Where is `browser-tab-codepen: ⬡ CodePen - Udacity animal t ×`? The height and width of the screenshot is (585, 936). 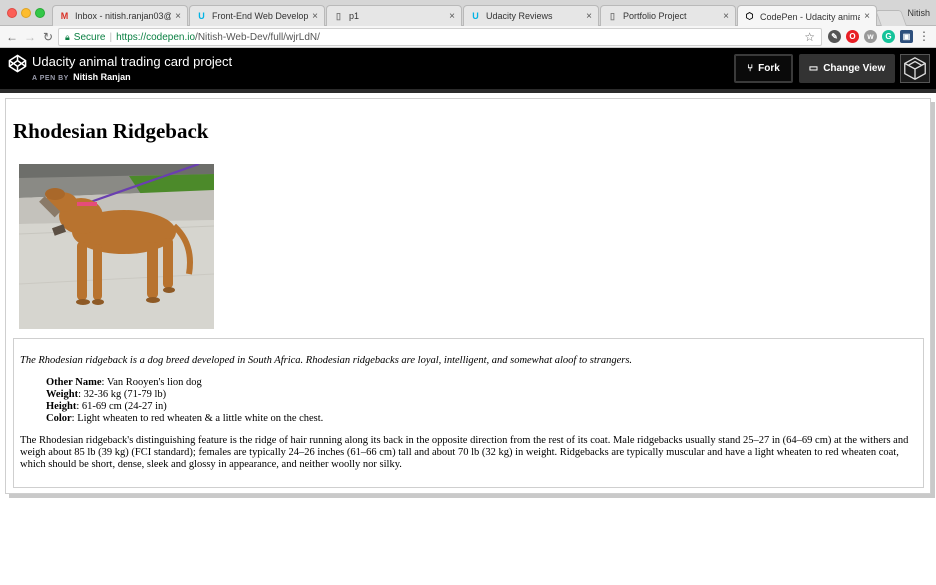
browser-tab-codepen: ⬡ CodePen - Udacity animal t × is located at coordinates (807, 16).